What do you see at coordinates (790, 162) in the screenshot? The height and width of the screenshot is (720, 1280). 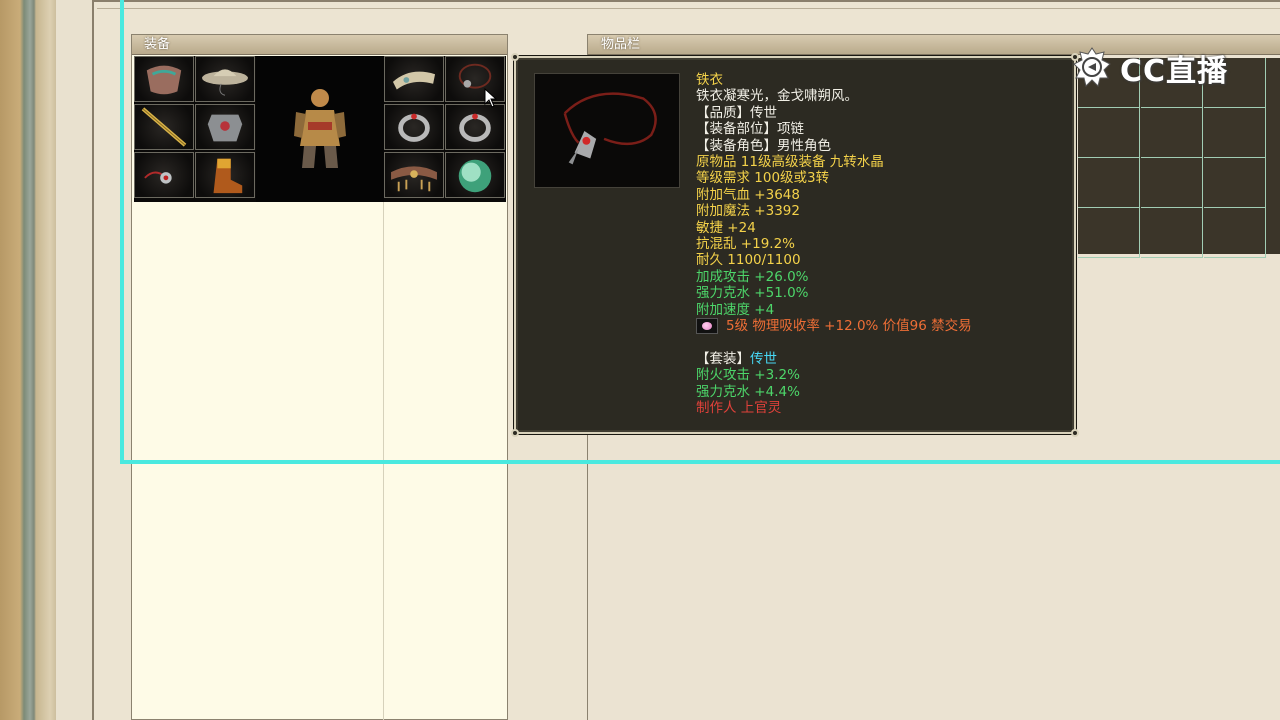 I see `item-origin: 原物品 11级高级装备 九转水晶` at bounding box center [790, 162].